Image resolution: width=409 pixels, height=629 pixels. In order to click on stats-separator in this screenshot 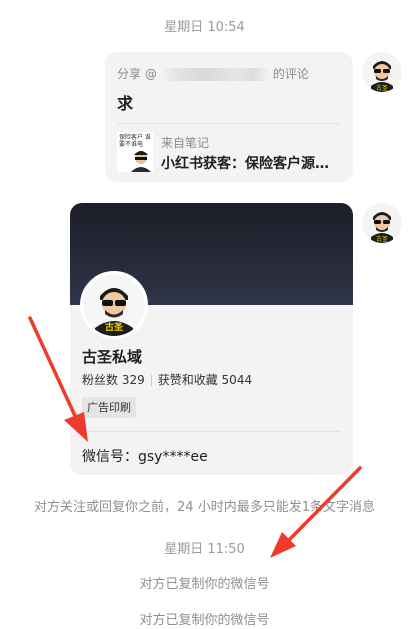, I will do `click(151, 380)`.